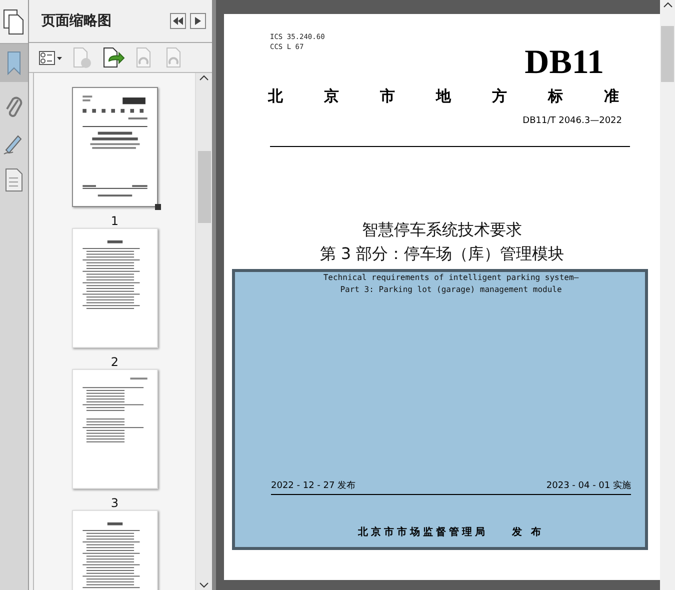 The image size is (675, 590). Describe the element at coordinates (14, 180) in the screenshot. I see `document-icon` at that location.